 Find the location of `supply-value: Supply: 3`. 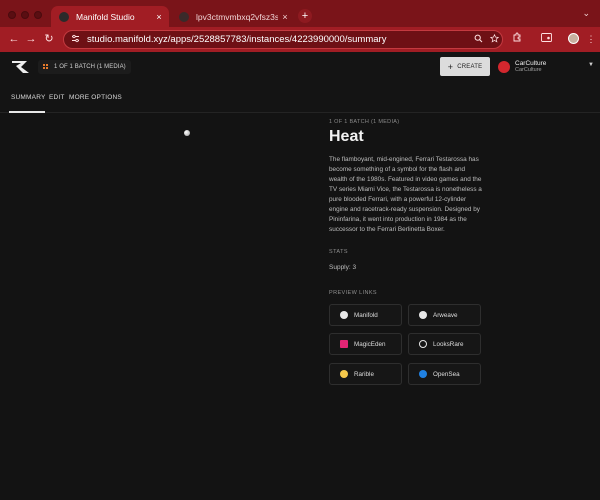

supply-value: Supply: 3 is located at coordinates (343, 267).